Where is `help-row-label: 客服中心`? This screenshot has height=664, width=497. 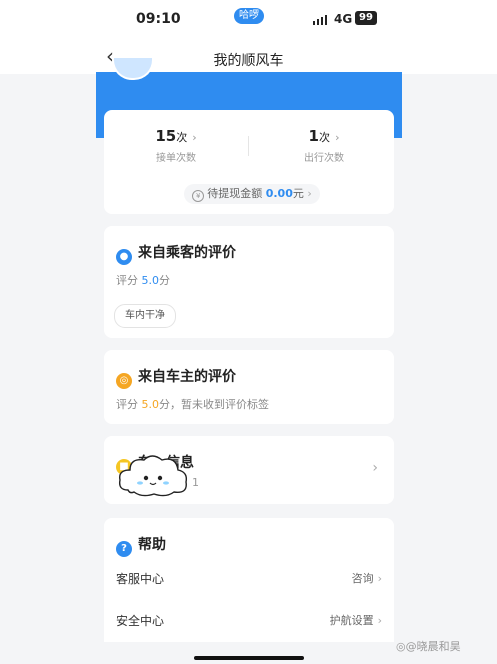 help-row-label: 客服中心 is located at coordinates (140, 579).